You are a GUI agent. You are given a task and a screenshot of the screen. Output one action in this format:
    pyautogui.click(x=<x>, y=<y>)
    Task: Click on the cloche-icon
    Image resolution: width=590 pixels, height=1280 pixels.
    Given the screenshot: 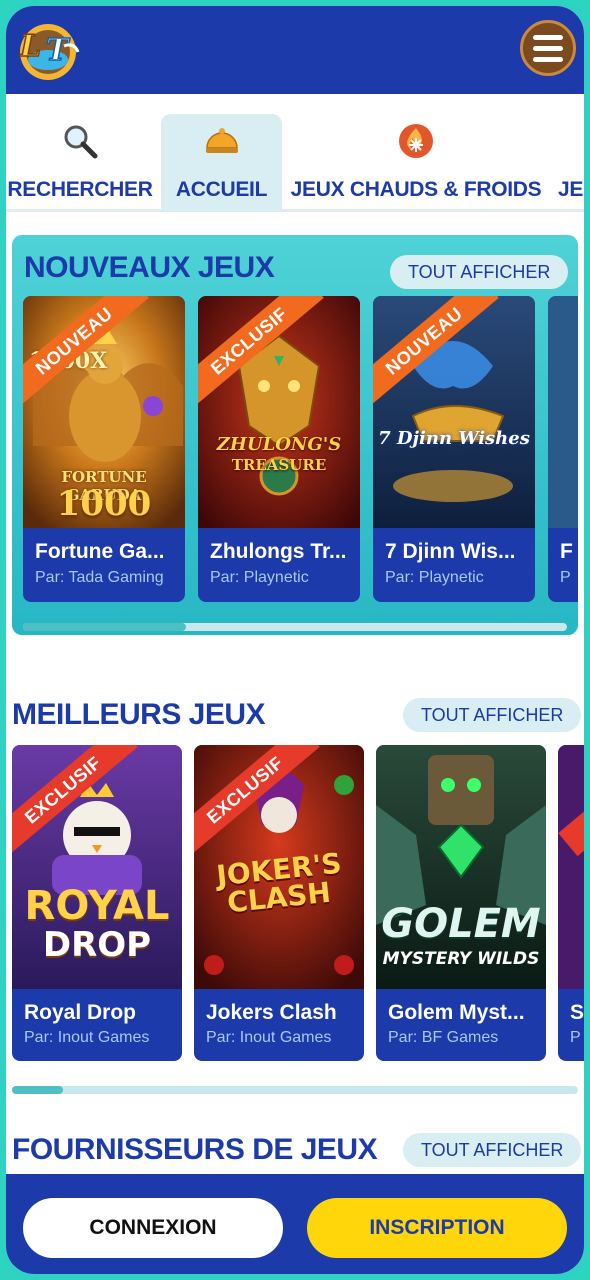 What is the action you would take?
    pyautogui.click(x=221, y=140)
    